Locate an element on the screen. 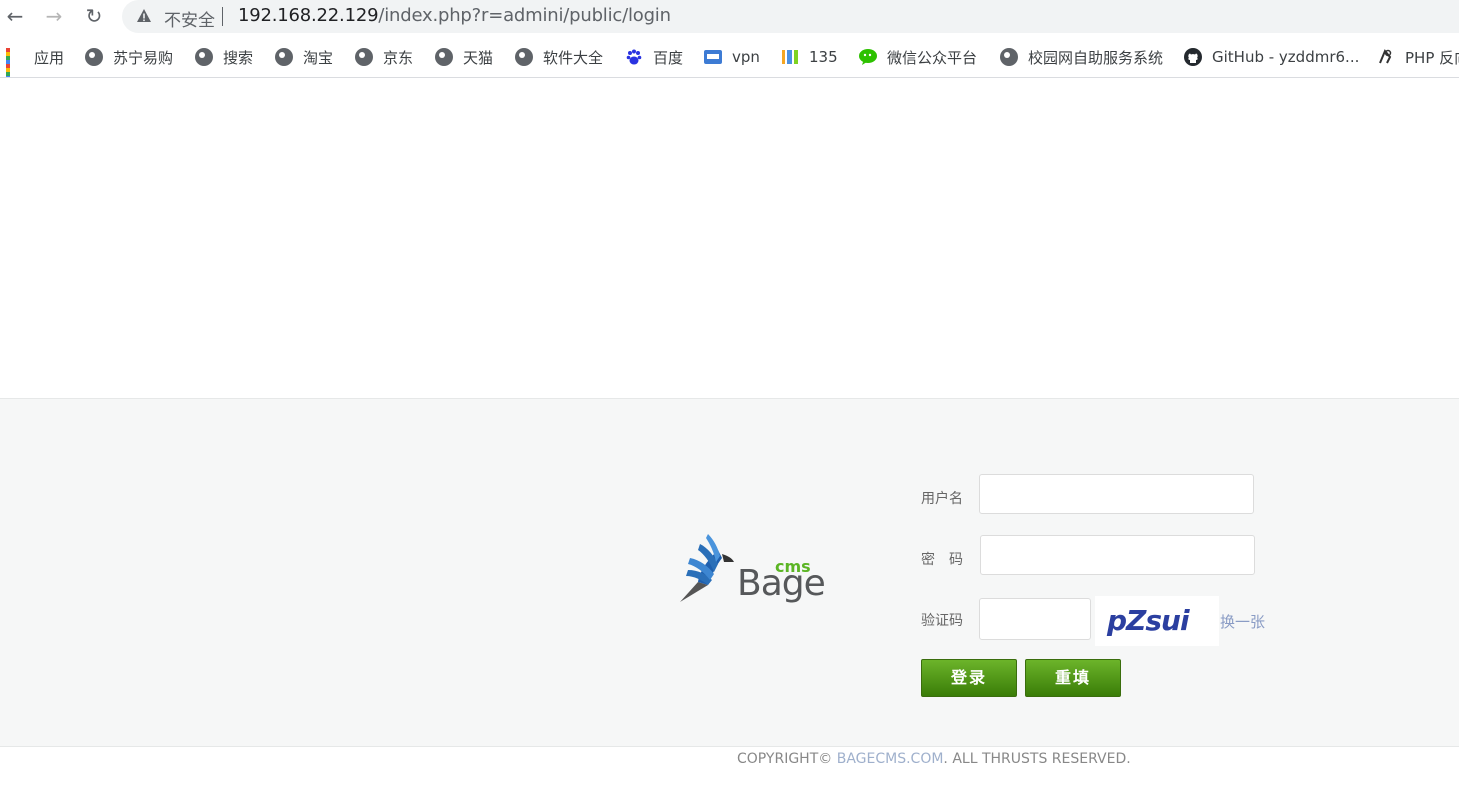 This screenshot has width=1459, height=805. reset-button: 重填 is located at coordinates (1073, 678).